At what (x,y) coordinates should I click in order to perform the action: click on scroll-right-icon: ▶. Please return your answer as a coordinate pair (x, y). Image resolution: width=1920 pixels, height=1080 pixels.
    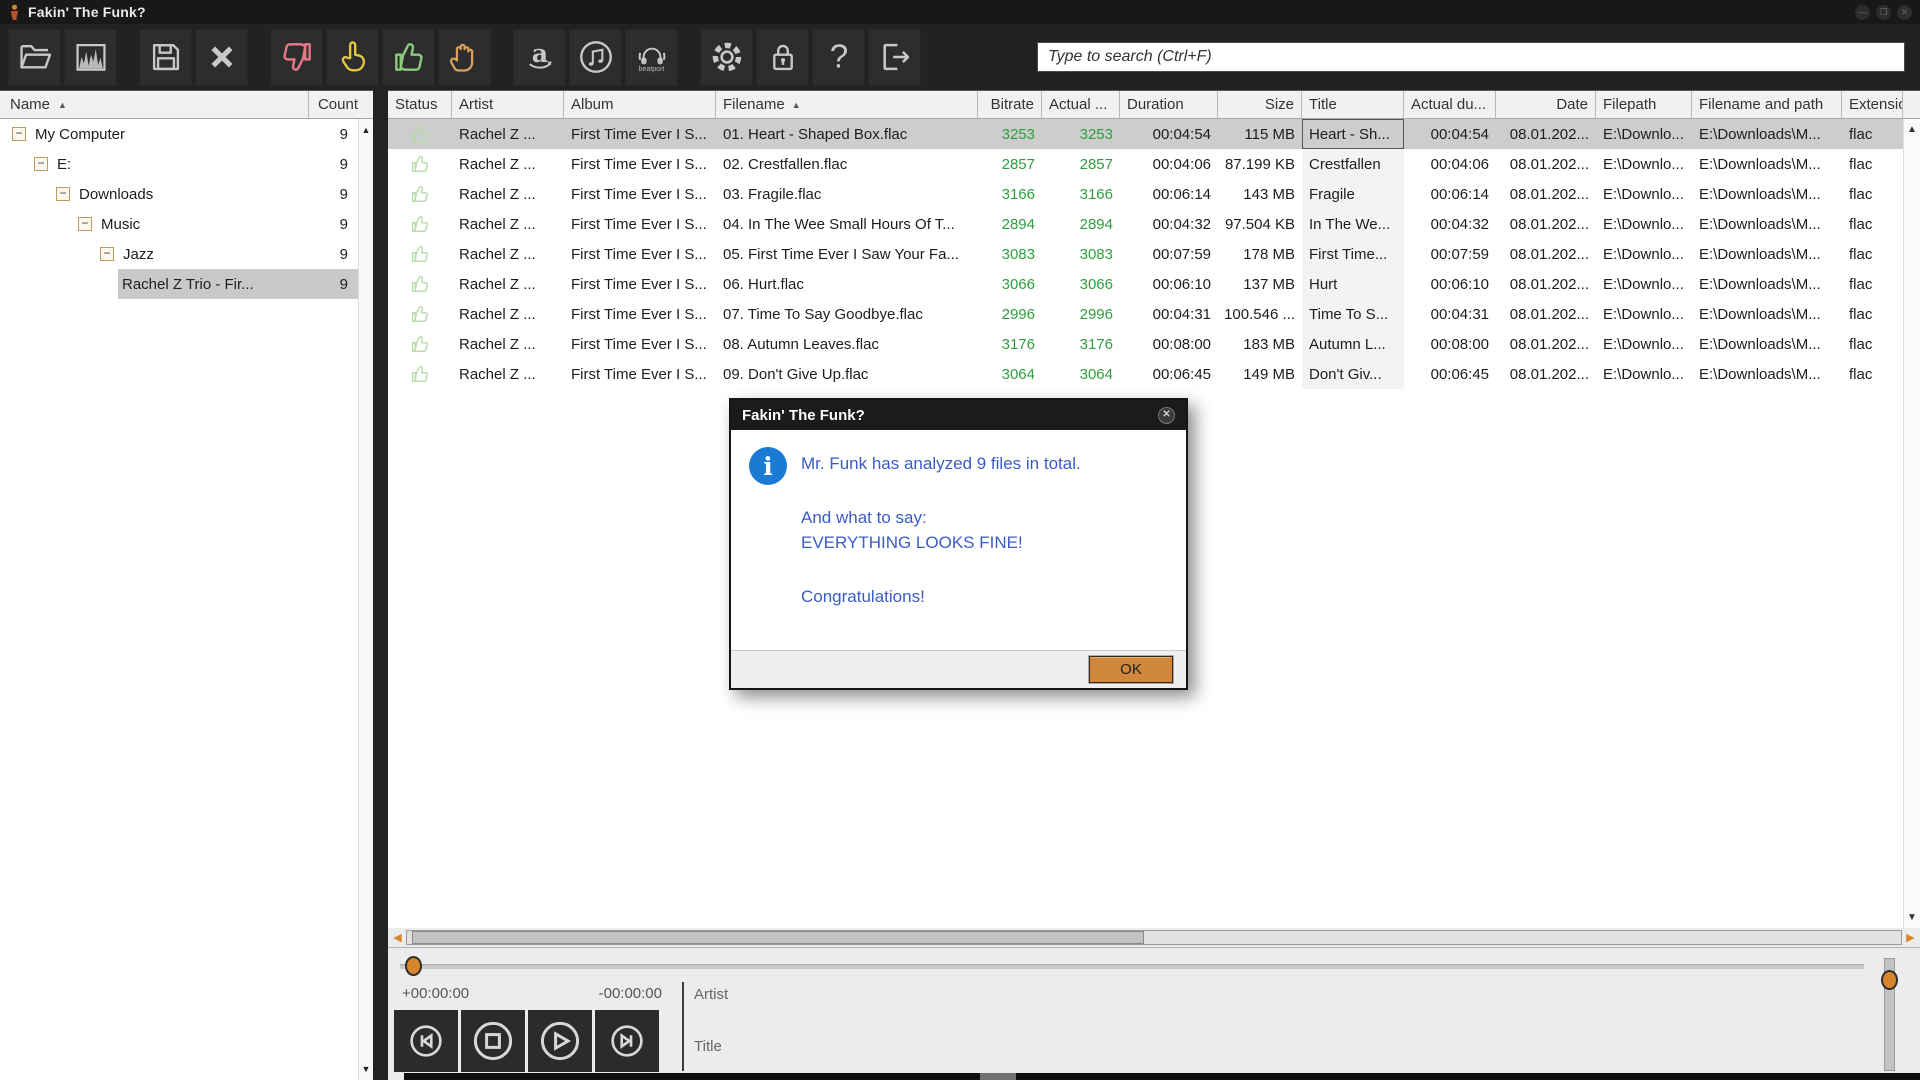
    Looking at the image, I should click on (1910, 937).